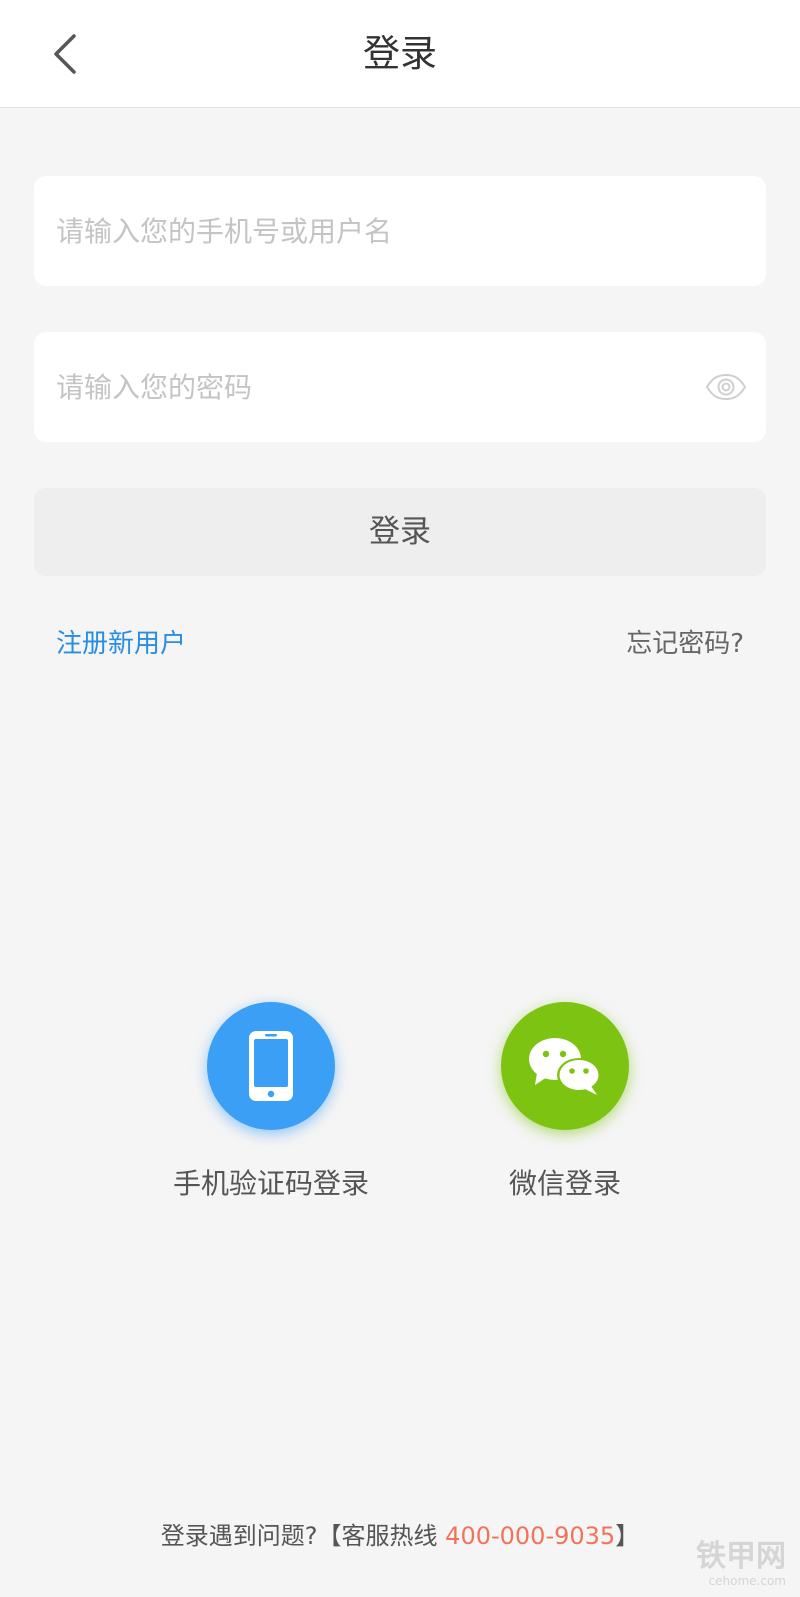 This screenshot has height=1597, width=800. I want to click on wechat-login-option: 微信登录, so click(565, 1103).